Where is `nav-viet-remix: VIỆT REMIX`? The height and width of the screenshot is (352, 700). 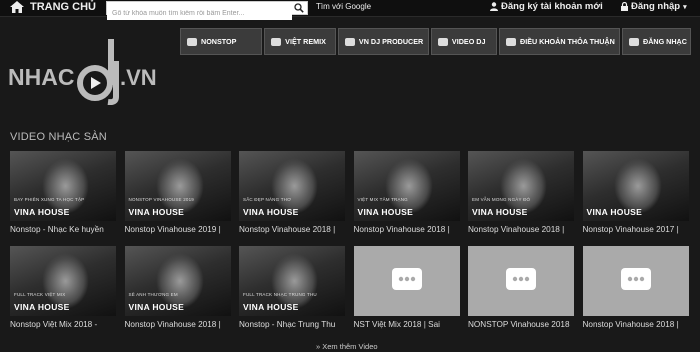
nav-viet-remix: VIỆT REMIX is located at coordinates (300, 41).